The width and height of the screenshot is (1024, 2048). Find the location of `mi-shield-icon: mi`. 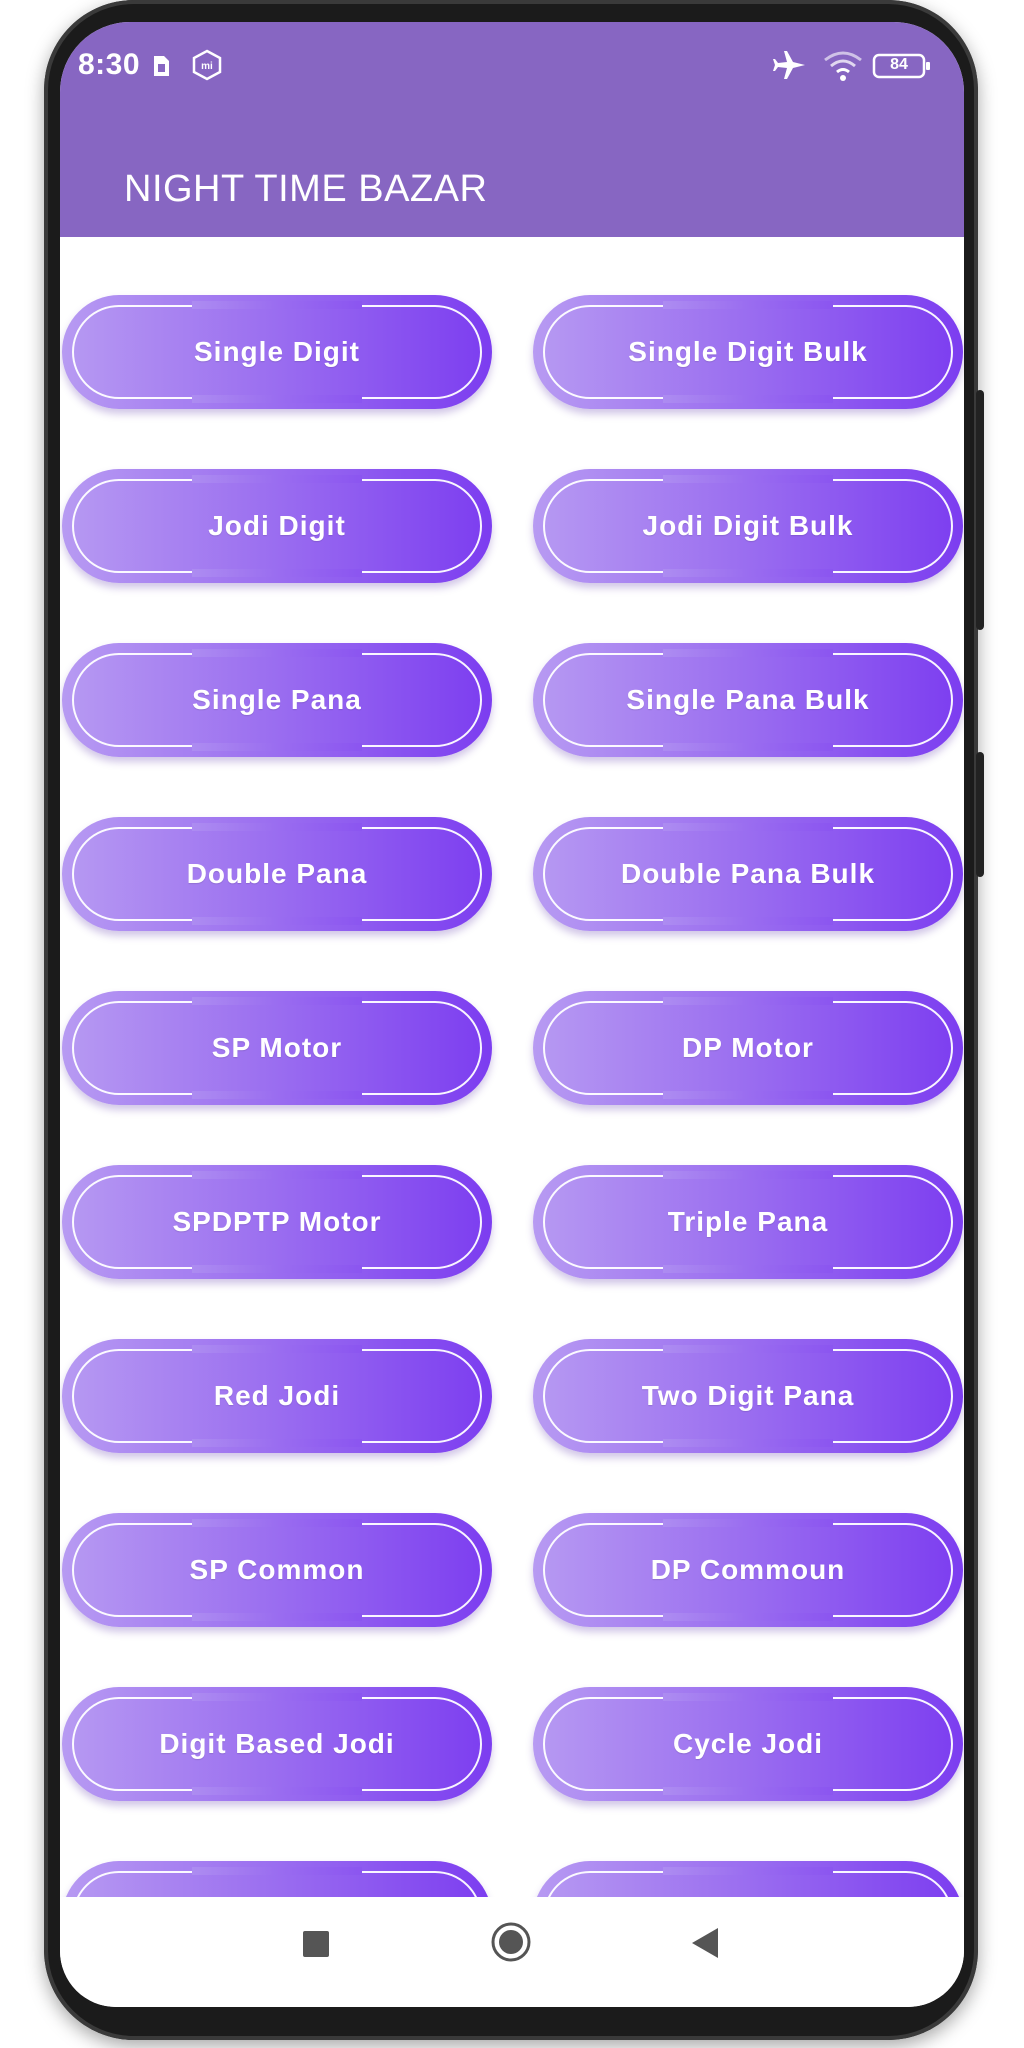

mi-shield-icon: mi is located at coordinates (207, 67).